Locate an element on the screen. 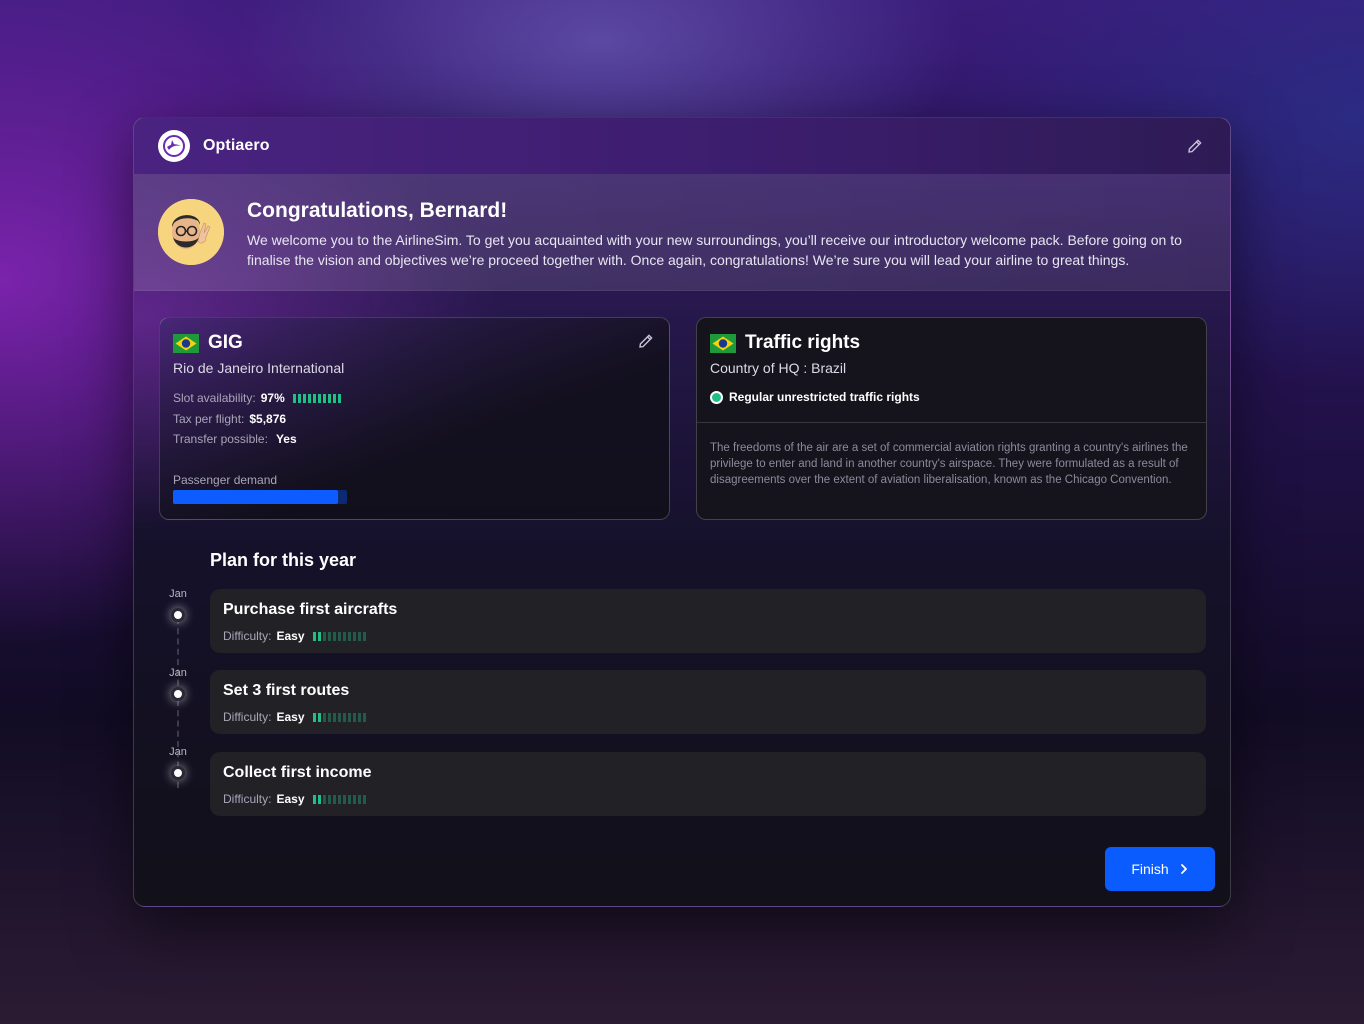 The width and height of the screenshot is (1364, 1024). edit-icon is located at coordinates (1195, 146).